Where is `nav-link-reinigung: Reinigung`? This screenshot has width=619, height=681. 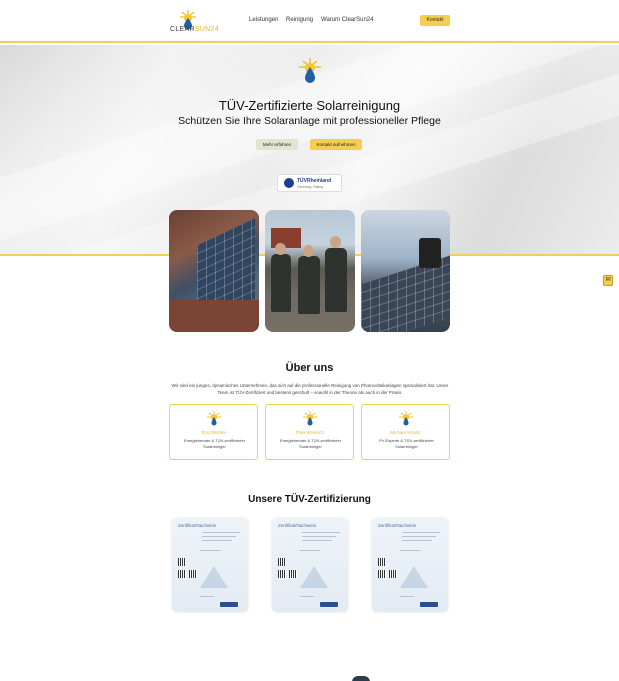 nav-link-reinigung: Reinigung is located at coordinates (299, 20).